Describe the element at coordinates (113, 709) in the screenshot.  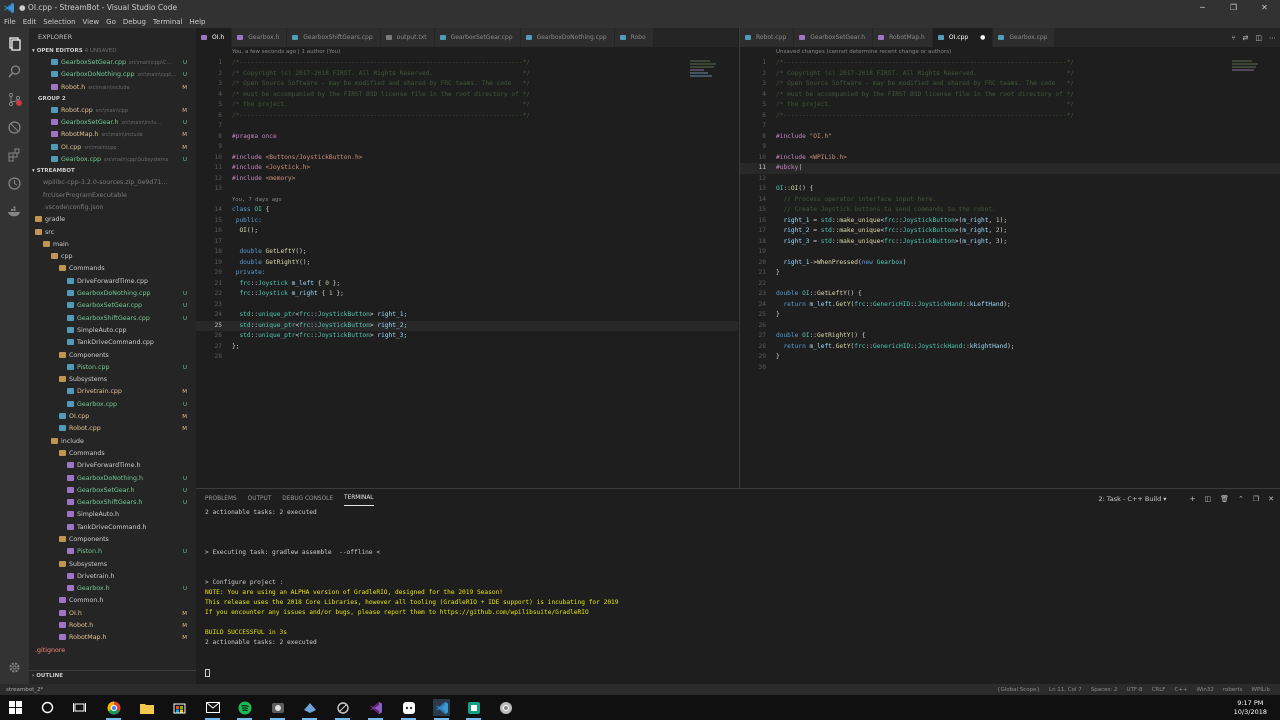
I see `chrome-icon` at that location.